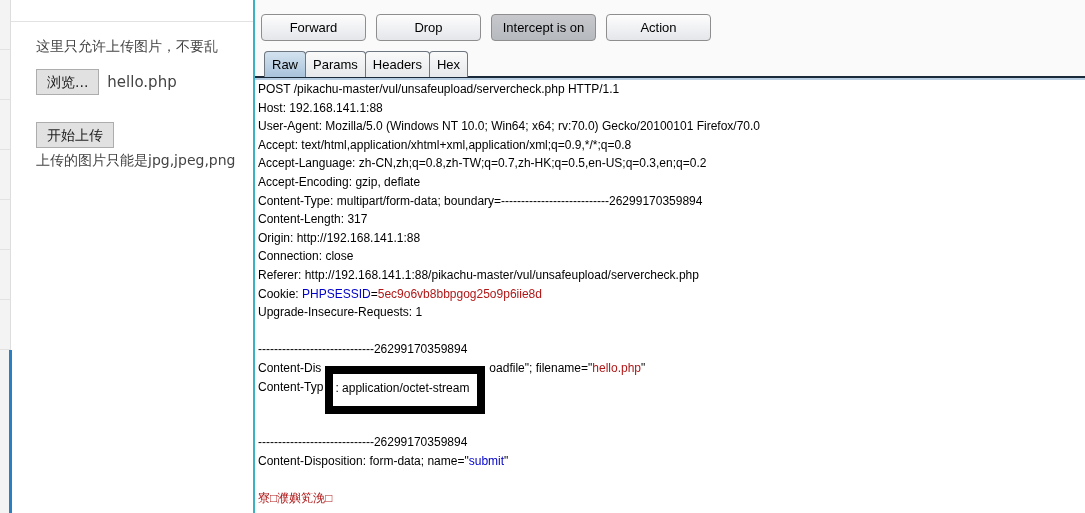 This screenshot has height=513, width=1085. Describe the element at coordinates (374, 294) in the screenshot. I see `request-text: =` at that location.